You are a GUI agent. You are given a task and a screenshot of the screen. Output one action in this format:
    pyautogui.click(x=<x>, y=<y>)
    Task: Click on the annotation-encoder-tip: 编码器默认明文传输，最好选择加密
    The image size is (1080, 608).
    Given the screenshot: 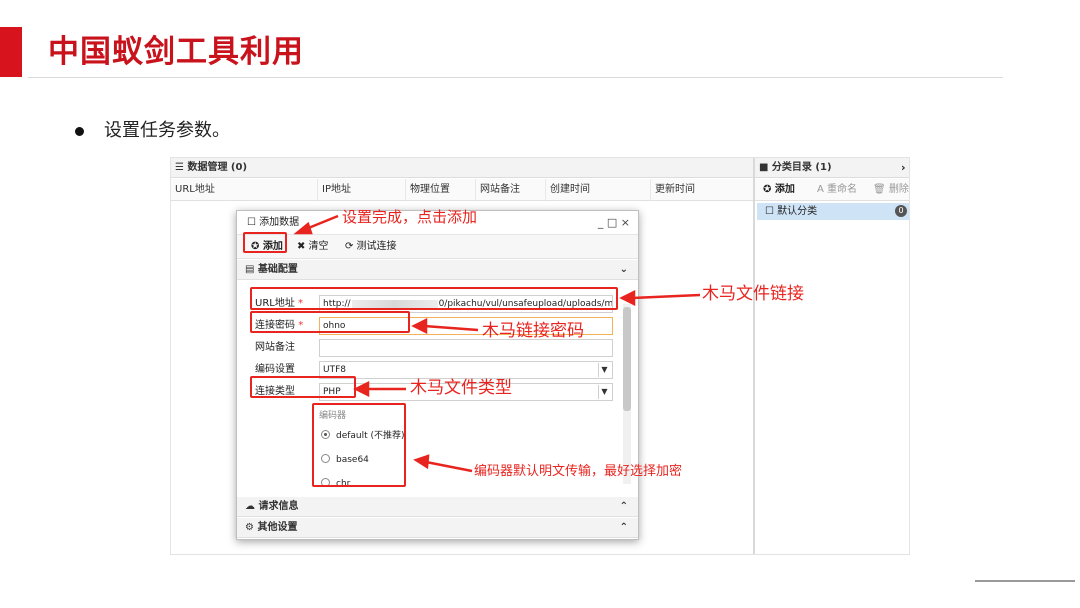 What is the action you would take?
    pyautogui.click(x=578, y=471)
    